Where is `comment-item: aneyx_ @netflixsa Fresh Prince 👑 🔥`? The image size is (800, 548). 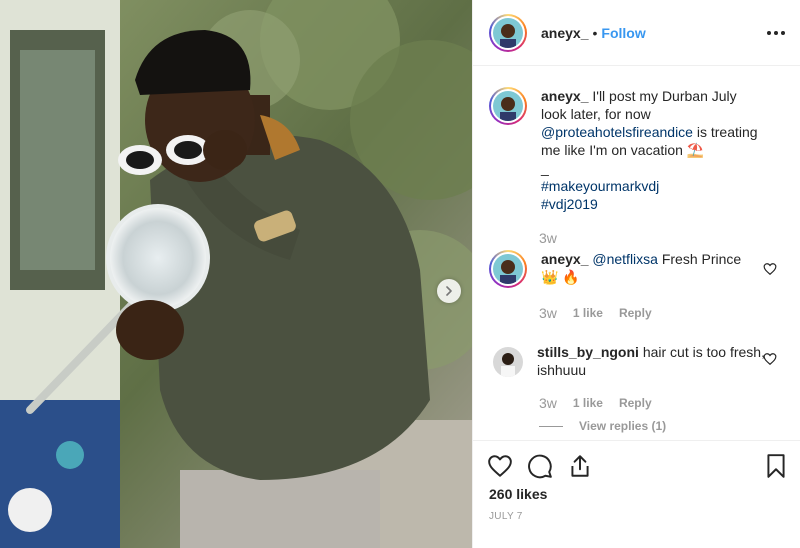
comment-item: aneyx_ @netflixsa Fresh Prince 👑 🔥 is located at coordinates (637, 269).